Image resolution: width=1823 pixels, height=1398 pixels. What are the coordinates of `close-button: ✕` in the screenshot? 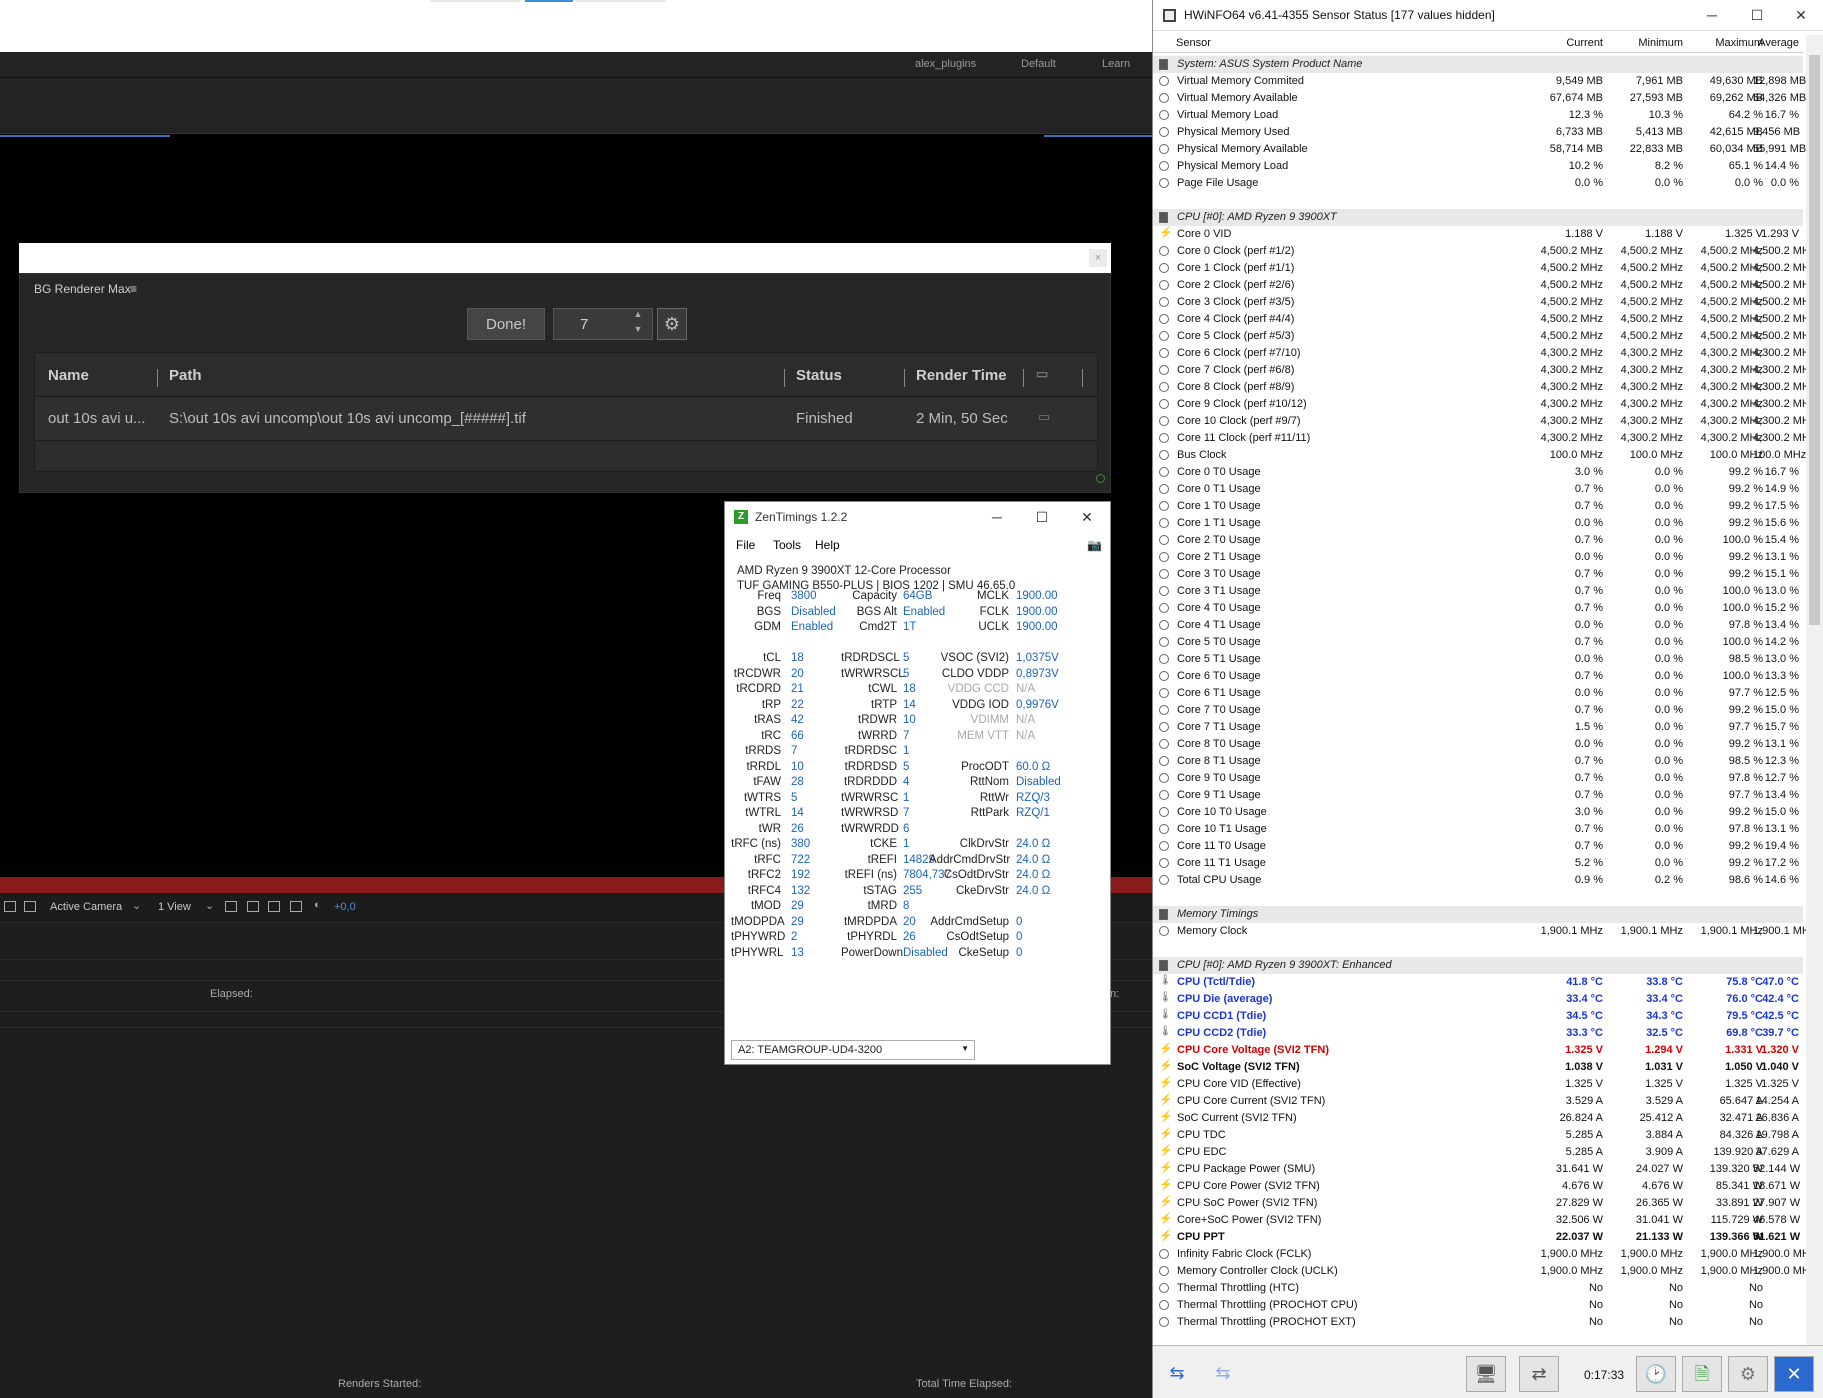 It's located at (1794, 1374).